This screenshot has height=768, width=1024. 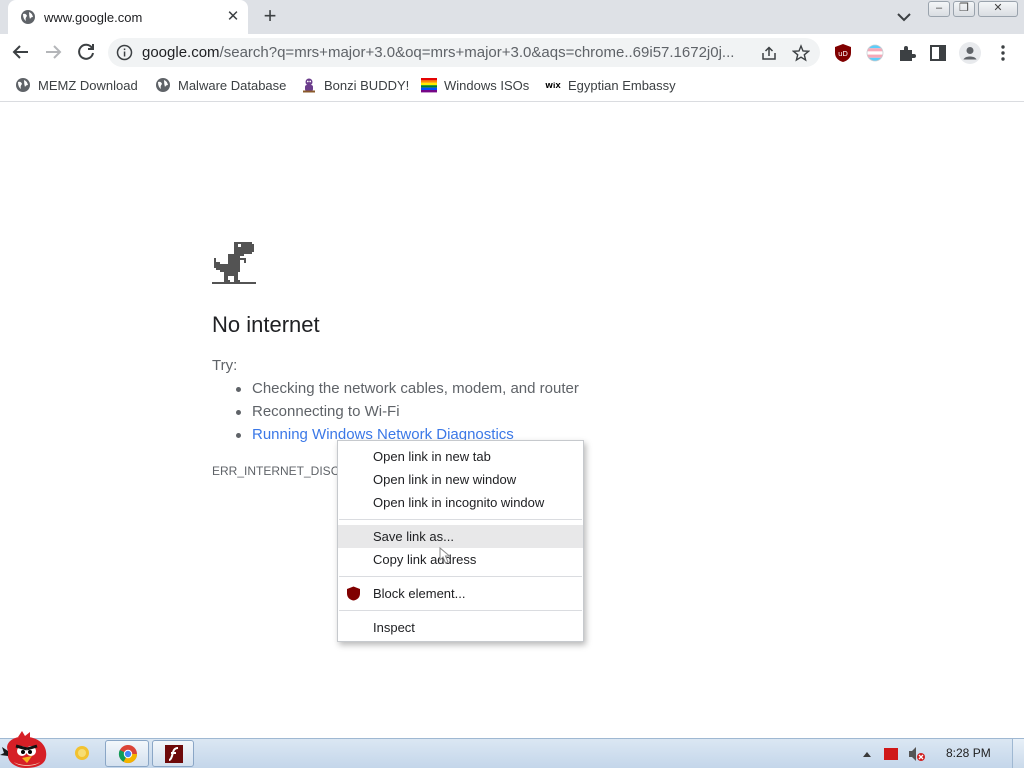 I want to click on wix-icon: WiX, so click(x=553, y=86).